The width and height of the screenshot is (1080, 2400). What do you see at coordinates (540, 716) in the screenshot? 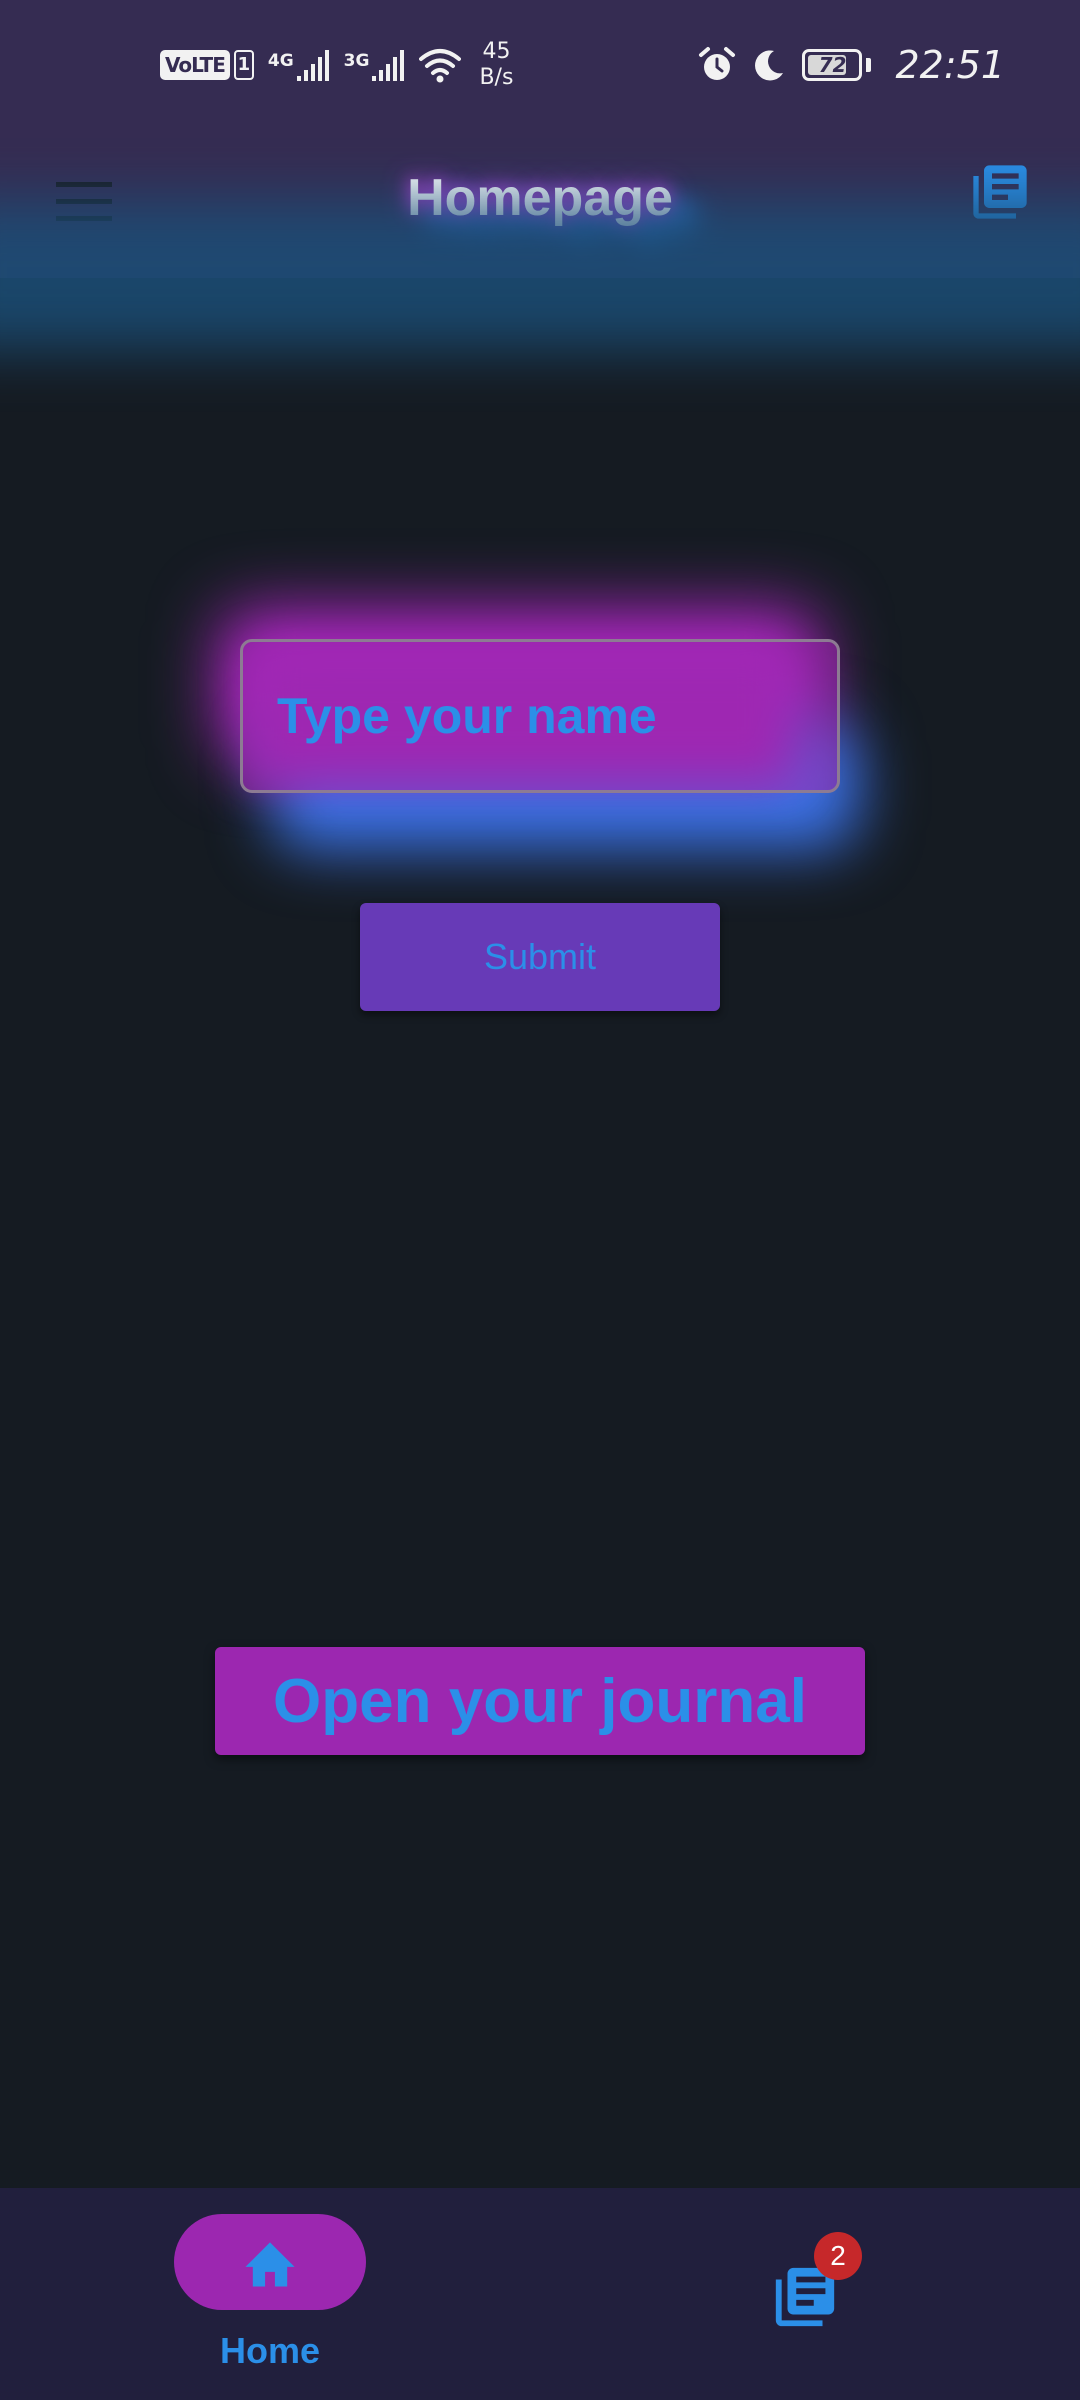
I see `name-input` at bounding box center [540, 716].